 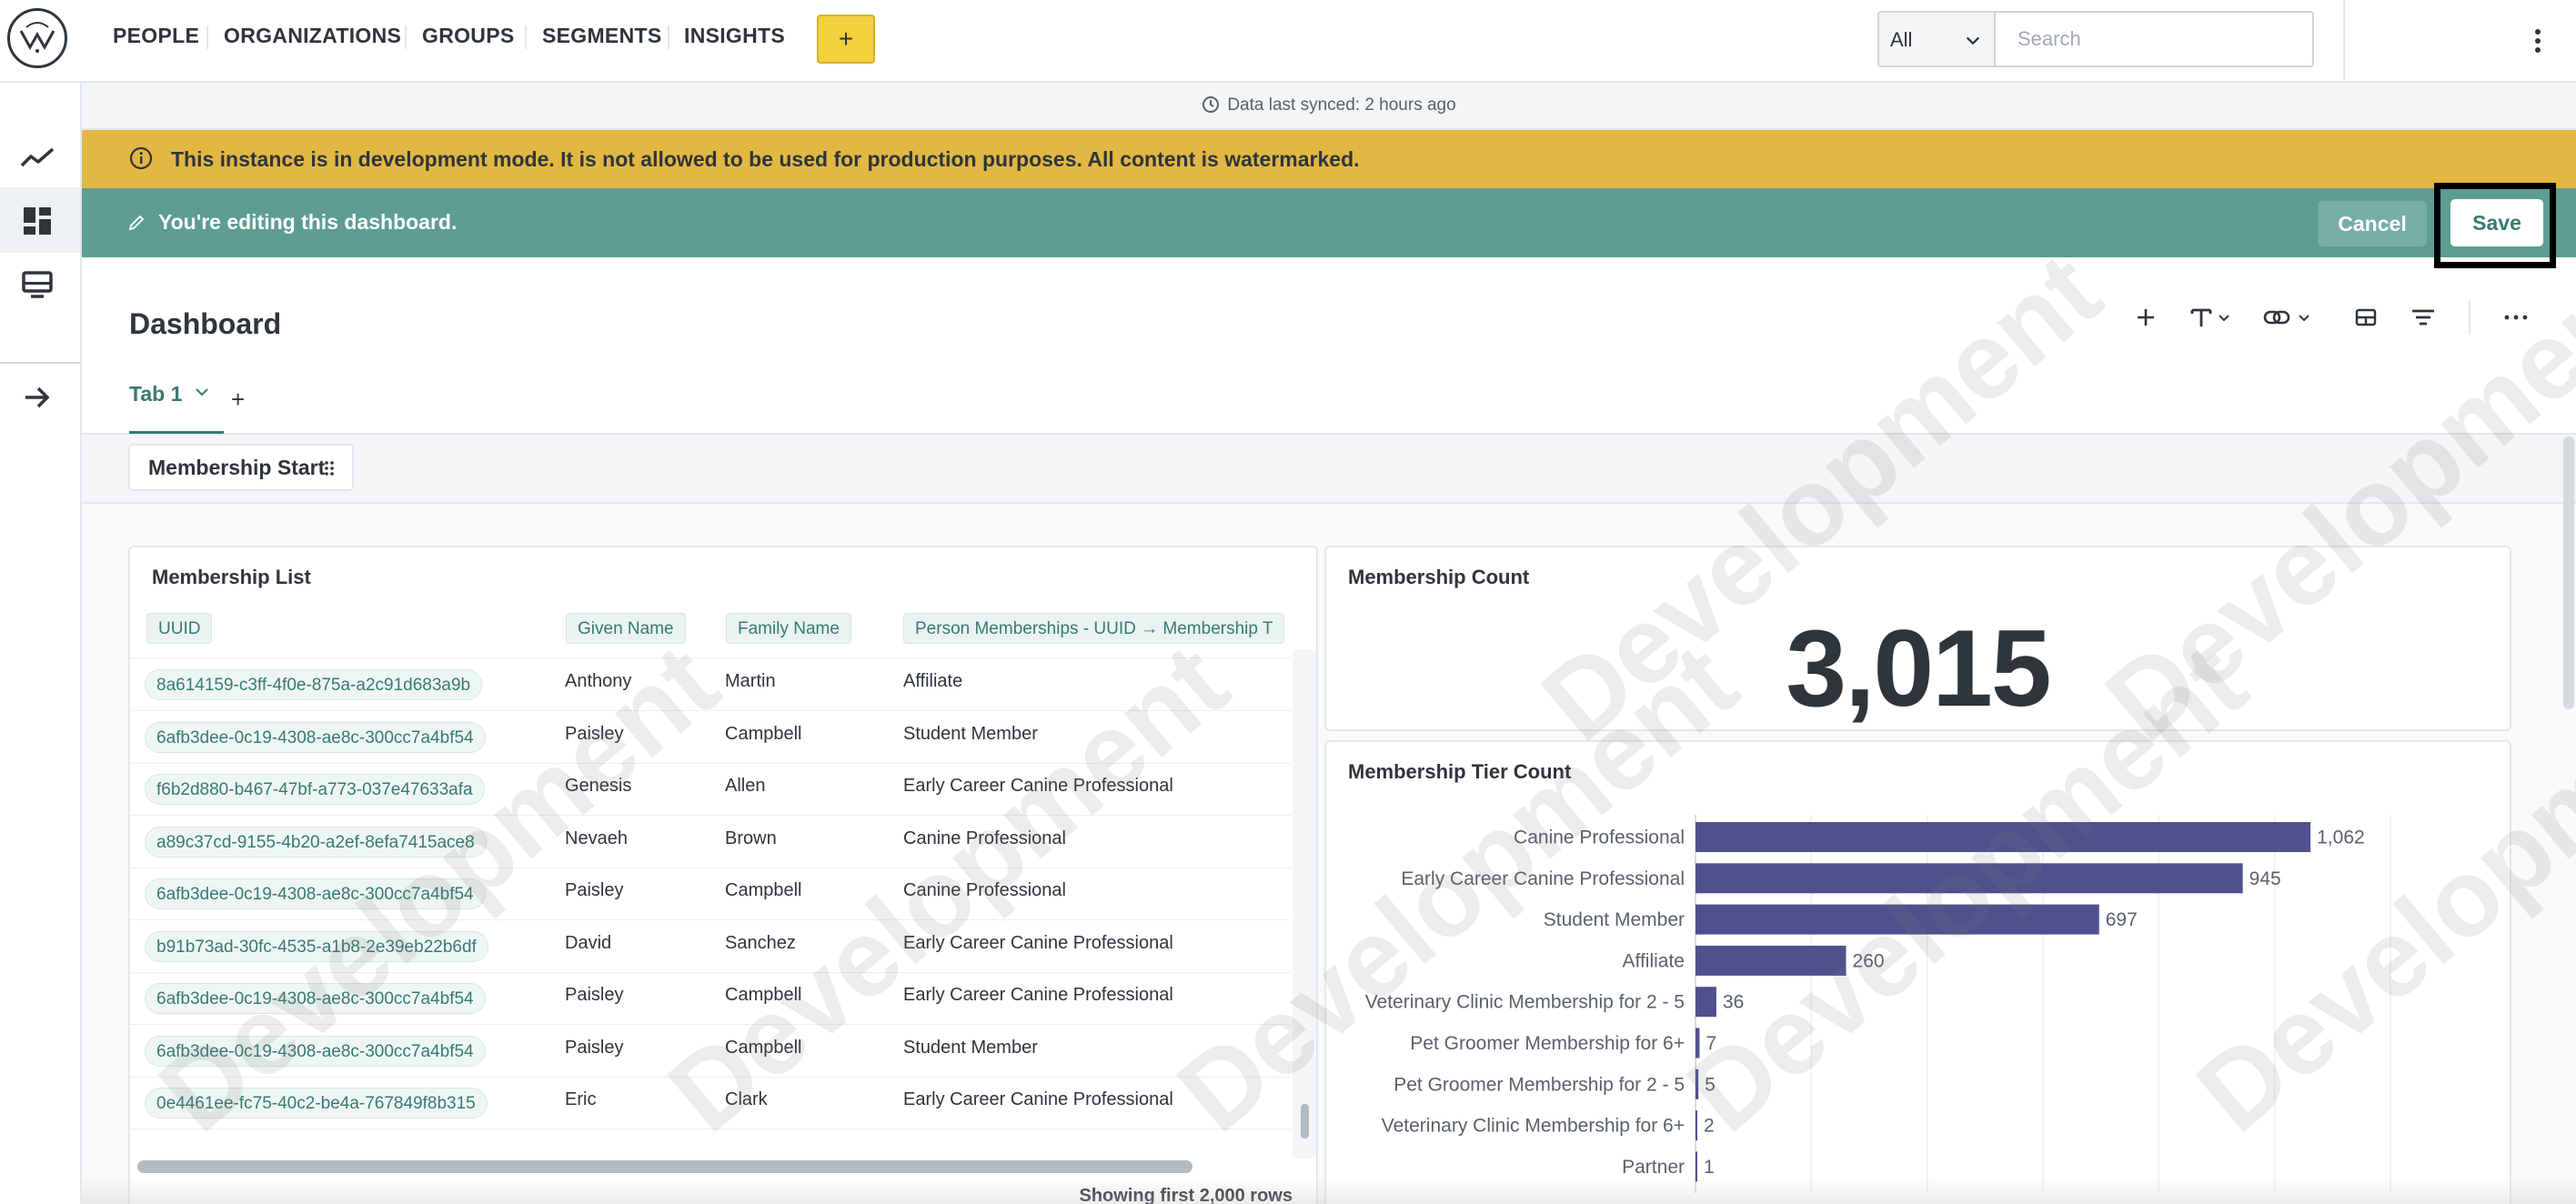 I want to click on chart-category-label: Affiliate, so click(x=1654, y=960).